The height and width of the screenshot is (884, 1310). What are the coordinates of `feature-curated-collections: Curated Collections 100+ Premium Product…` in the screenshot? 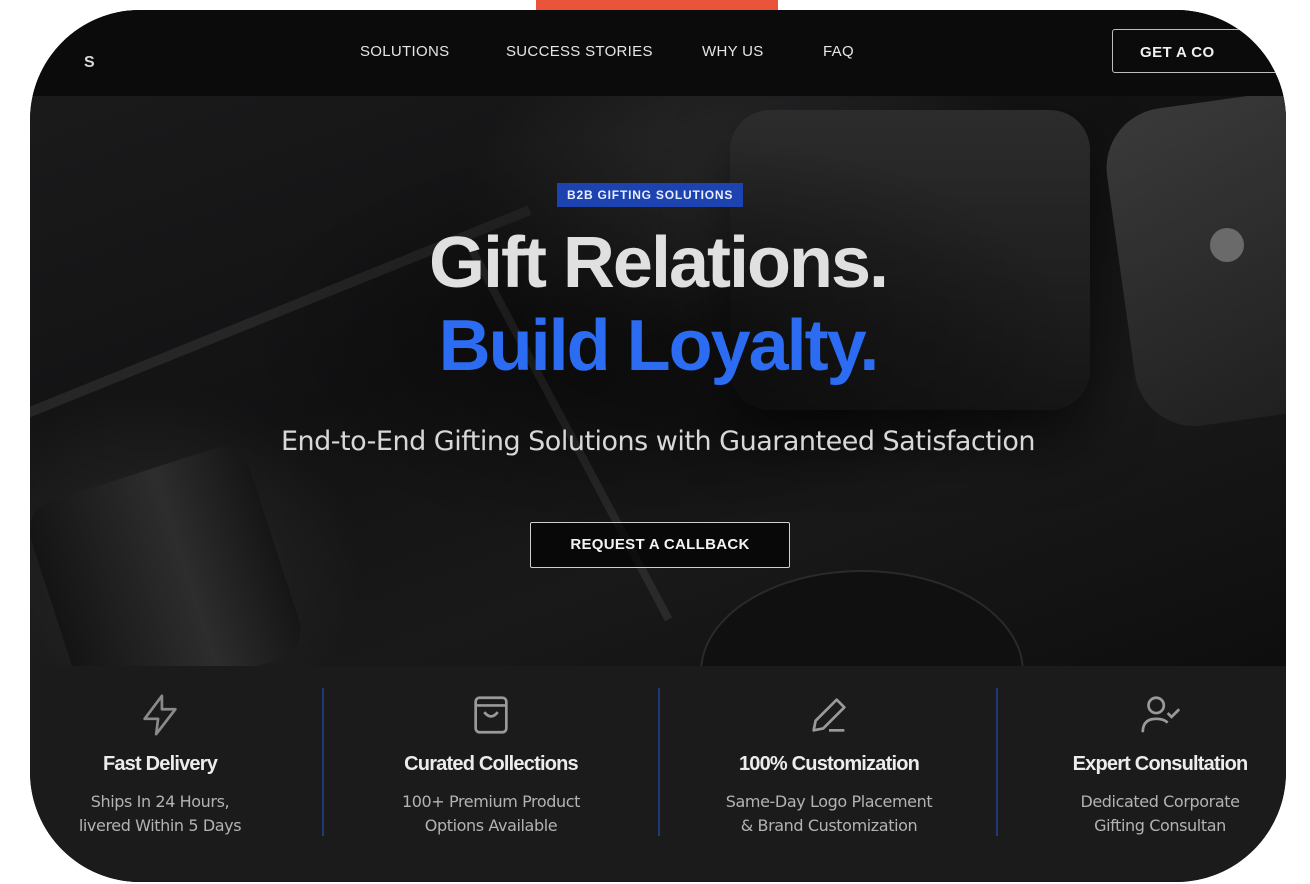 It's located at (491, 774).